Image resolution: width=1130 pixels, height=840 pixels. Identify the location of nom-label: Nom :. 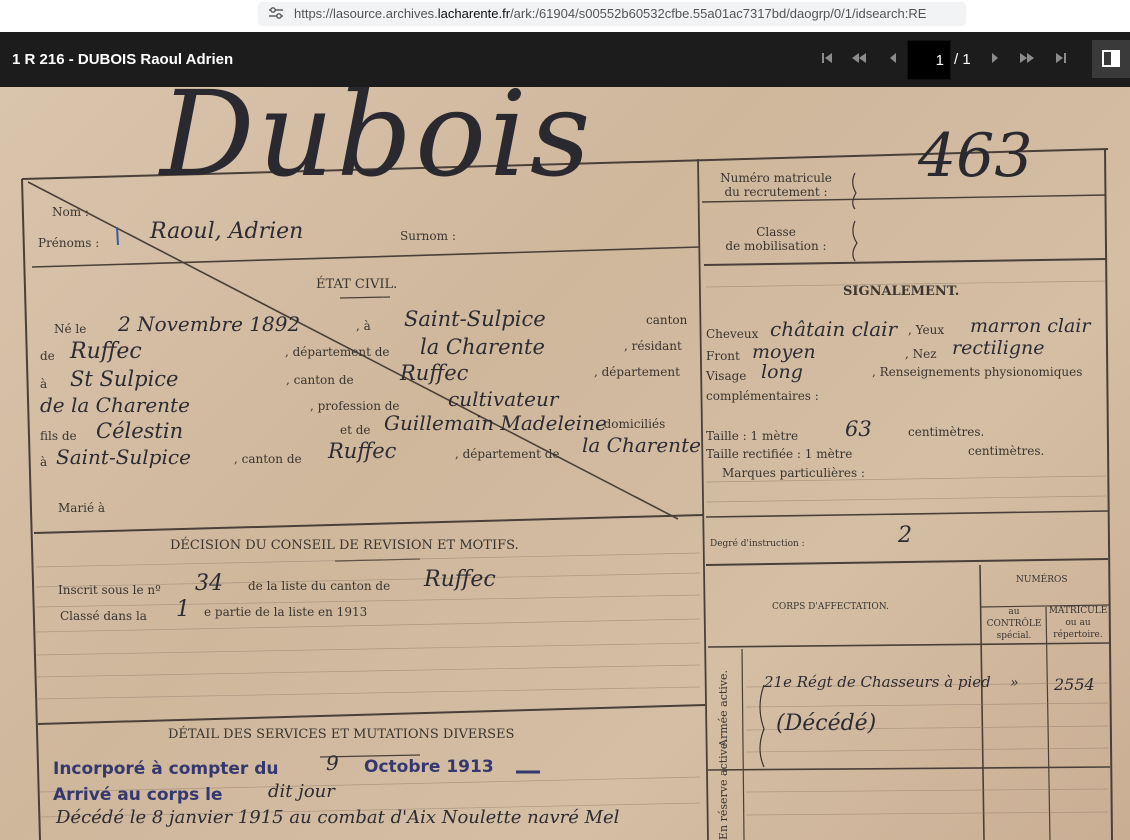
(70, 212).